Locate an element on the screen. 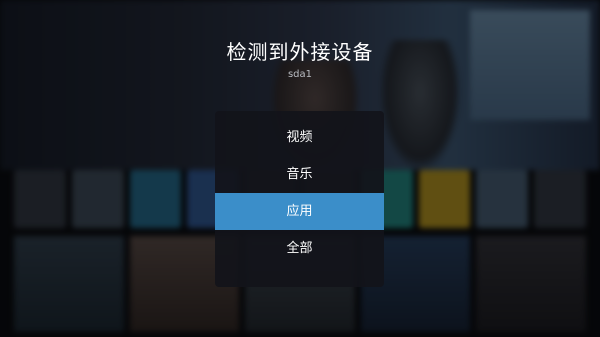  dialog-title: 检测到外接设备 is located at coordinates (300, 52).